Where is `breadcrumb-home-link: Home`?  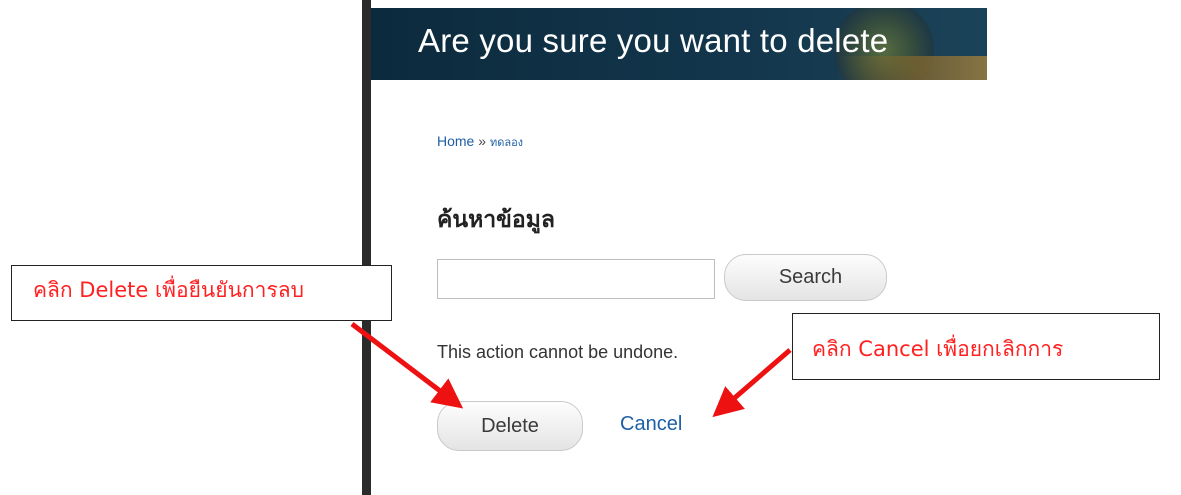
breadcrumb-home-link: Home is located at coordinates (455, 141).